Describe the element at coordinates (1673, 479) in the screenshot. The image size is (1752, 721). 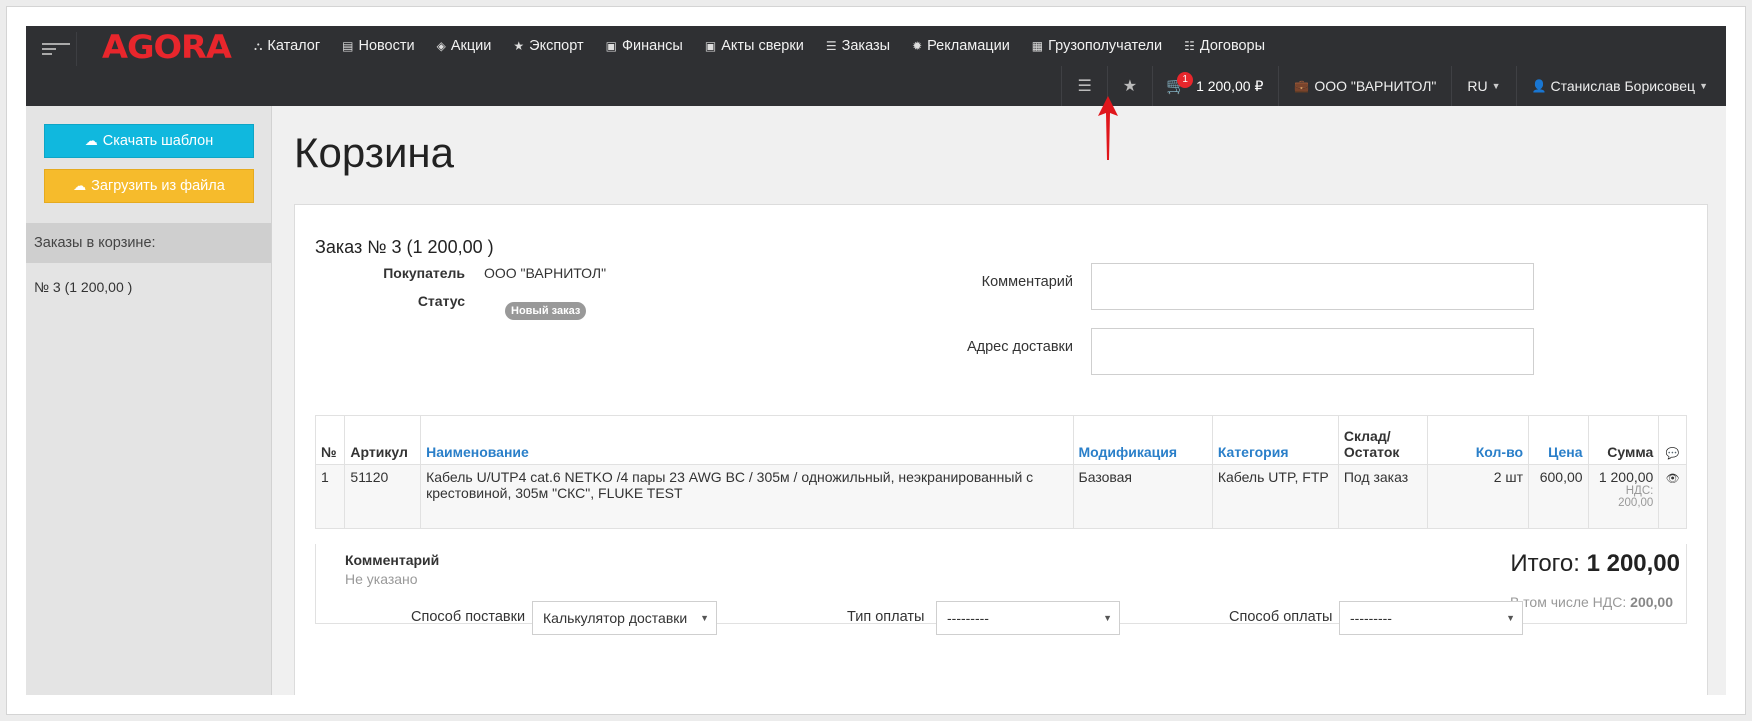
I see `eye-slash-icon: 👁` at that location.